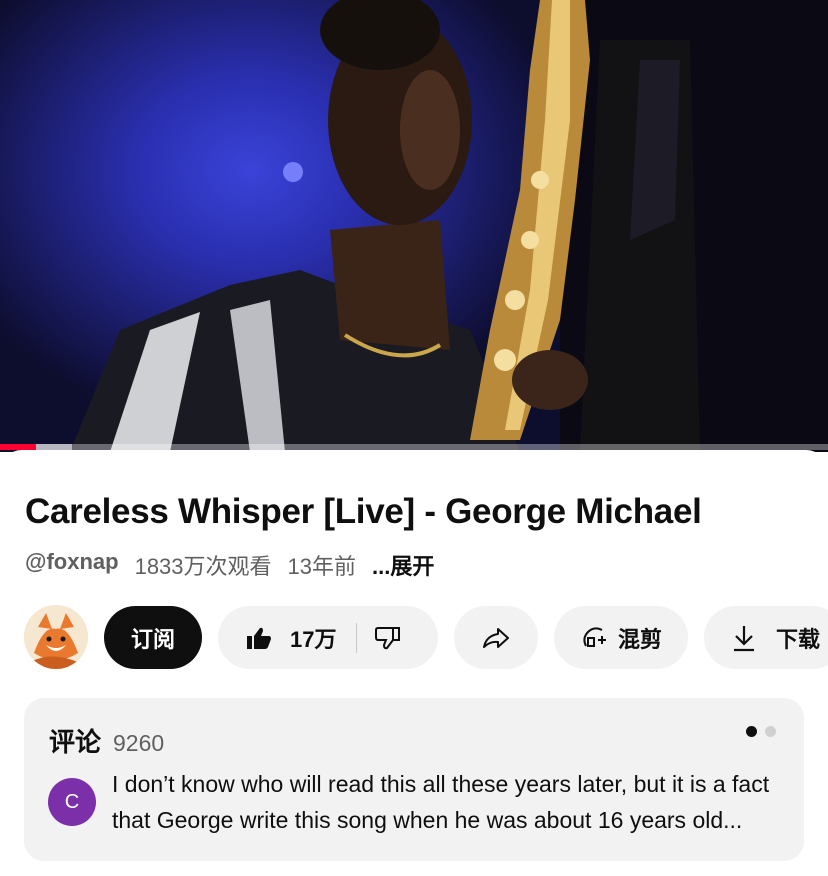 Image resolution: width=828 pixels, height=876 pixels. I want to click on subscribe-button: 订阅, so click(153, 637).